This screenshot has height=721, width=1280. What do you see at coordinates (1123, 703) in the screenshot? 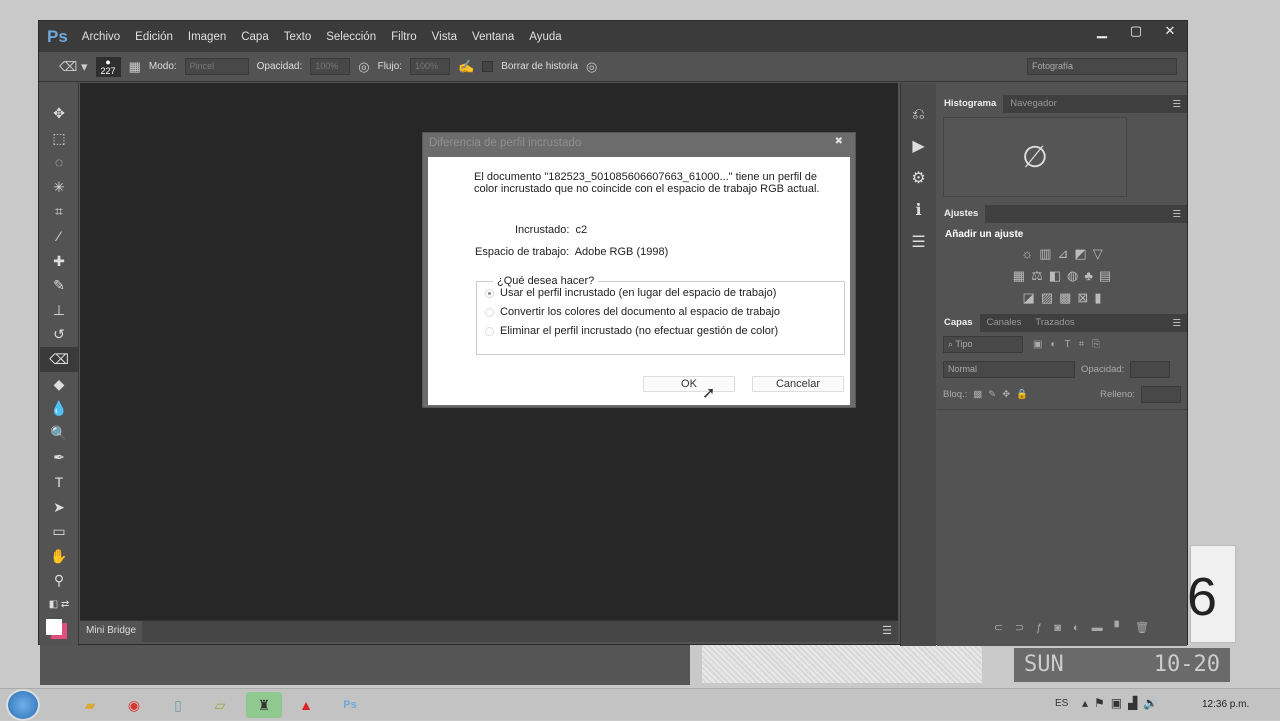
I see `tray-icons: ▴⚑▣▟🔊` at bounding box center [1123, 703].